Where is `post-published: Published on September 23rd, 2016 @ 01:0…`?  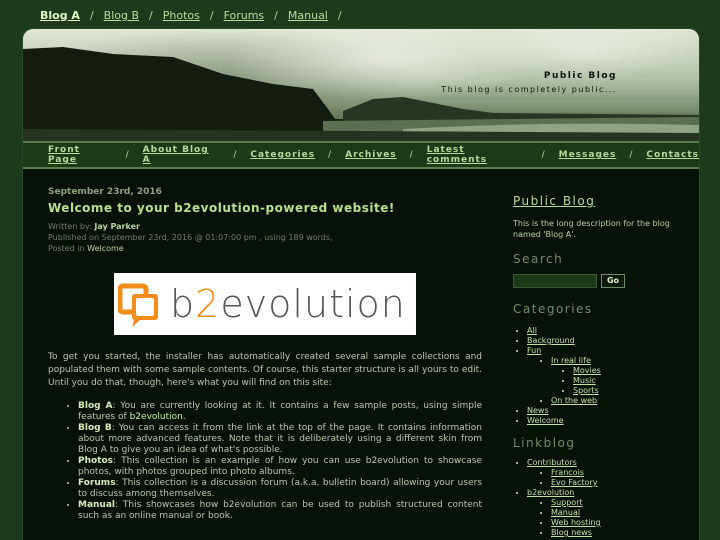
post-published: Published on September 23rd, 2016 @ 01:0… is located at coordinates (190, 237).